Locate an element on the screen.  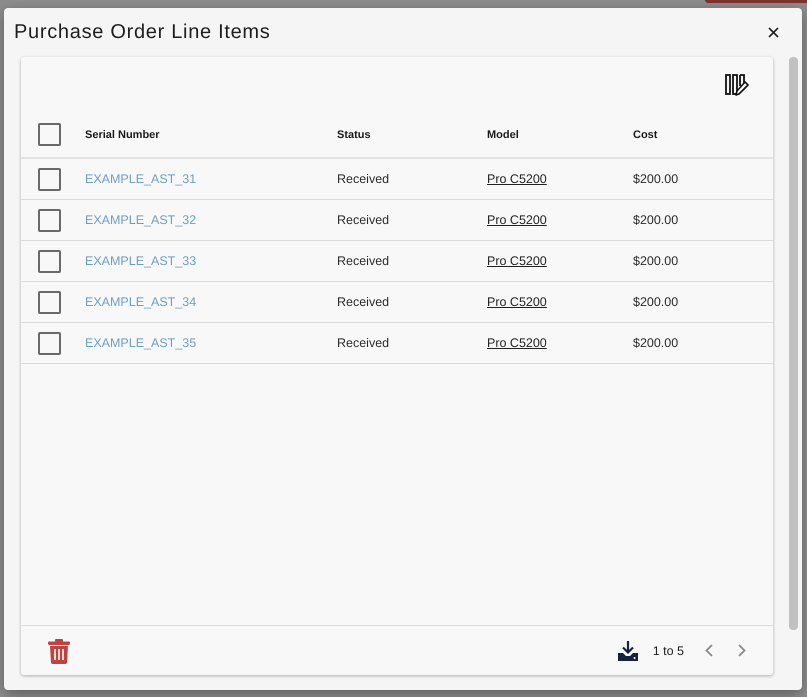
delete-button is located at coordinates (59, 651).